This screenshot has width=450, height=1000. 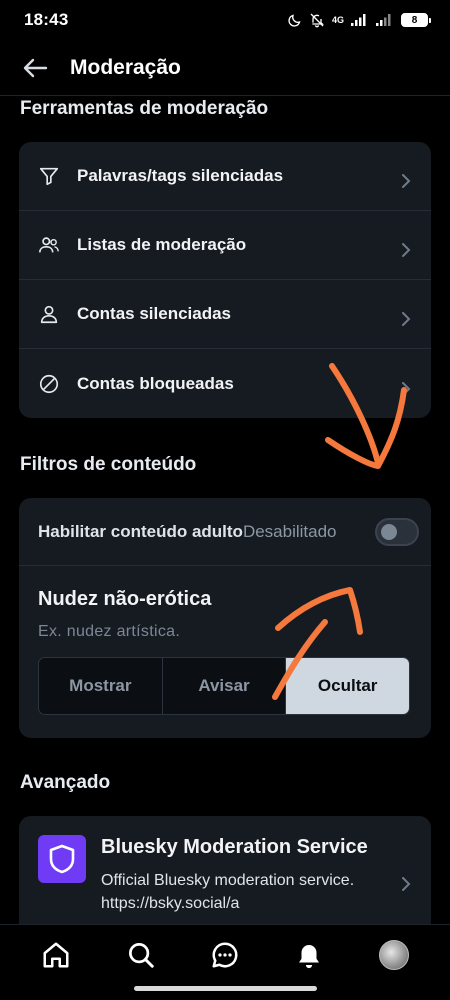 I want to click on avatar, so click(x=393, y=954).